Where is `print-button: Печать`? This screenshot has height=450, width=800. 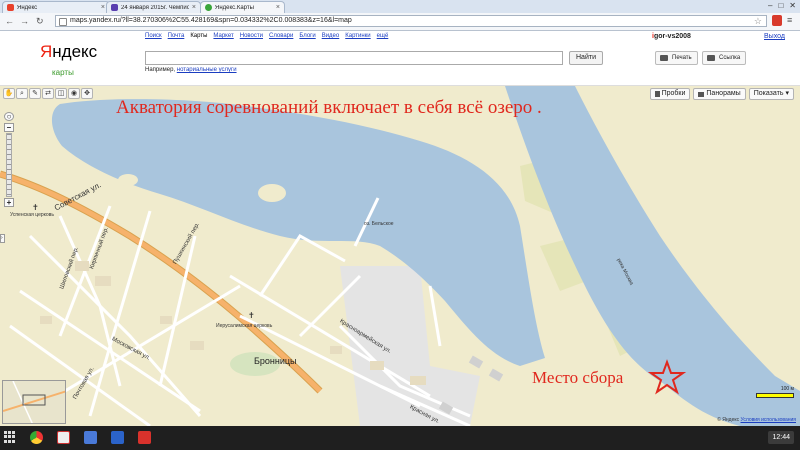 print-button: Печать is located at coordinates (676, 58).